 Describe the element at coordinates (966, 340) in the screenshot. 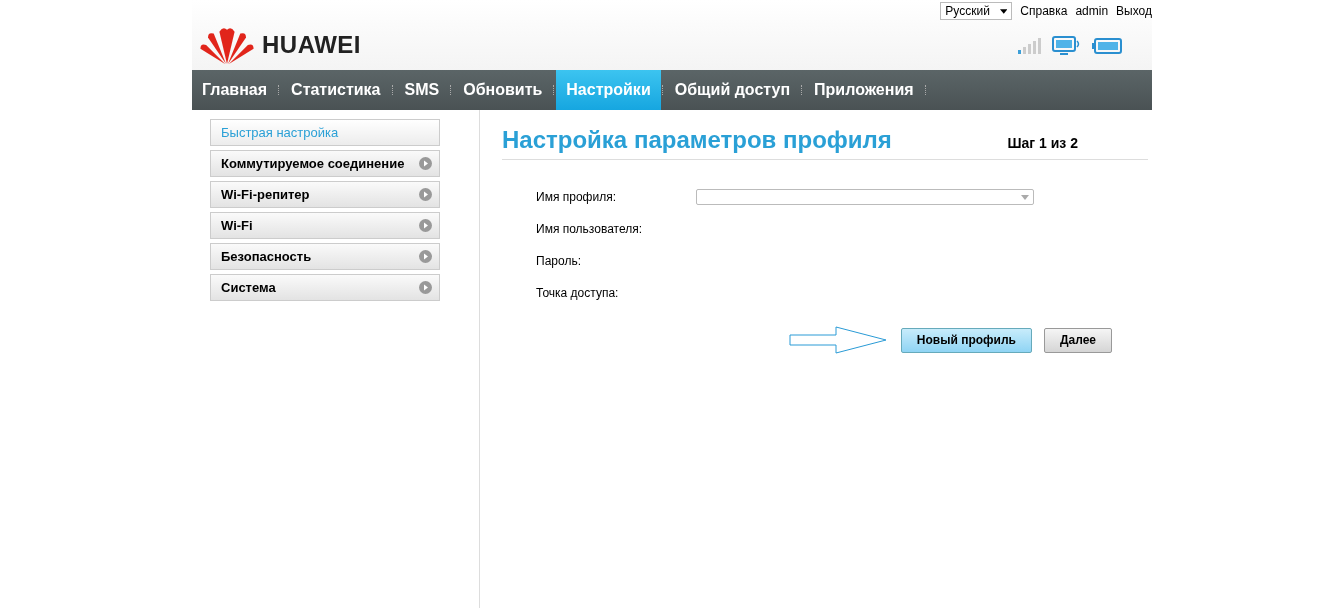

I see `form-button: Новый профиль` at that location.